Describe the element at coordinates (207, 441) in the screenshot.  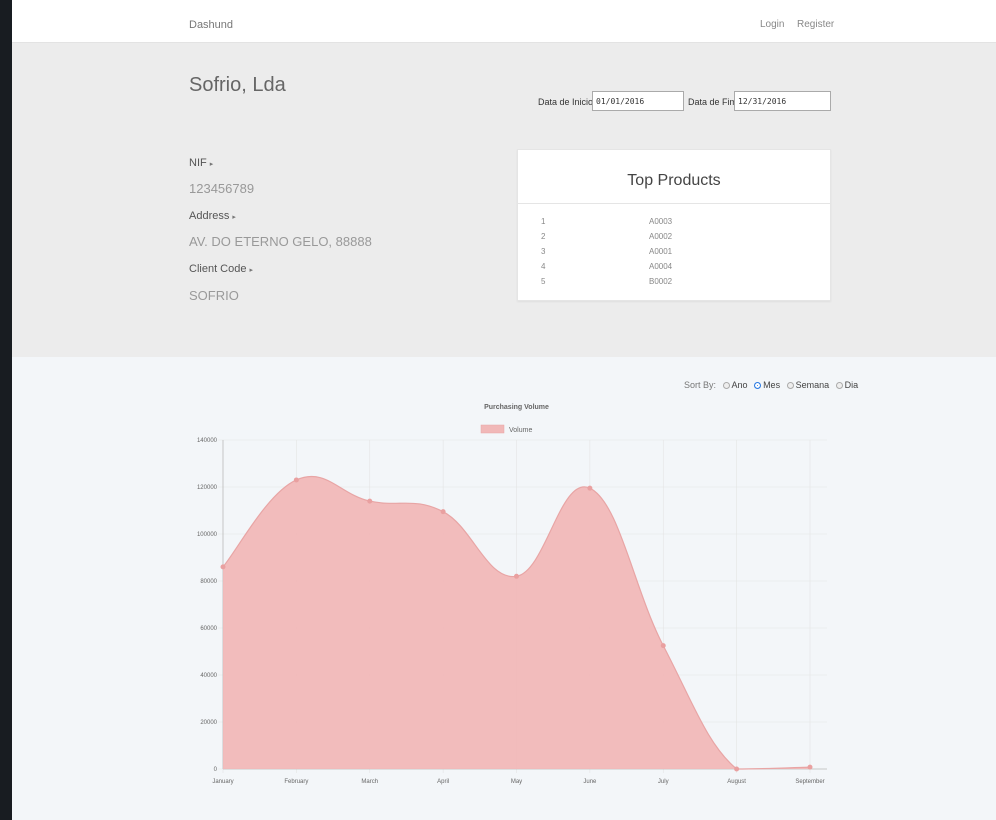
I see `y-tick-label: 140000` at that location.